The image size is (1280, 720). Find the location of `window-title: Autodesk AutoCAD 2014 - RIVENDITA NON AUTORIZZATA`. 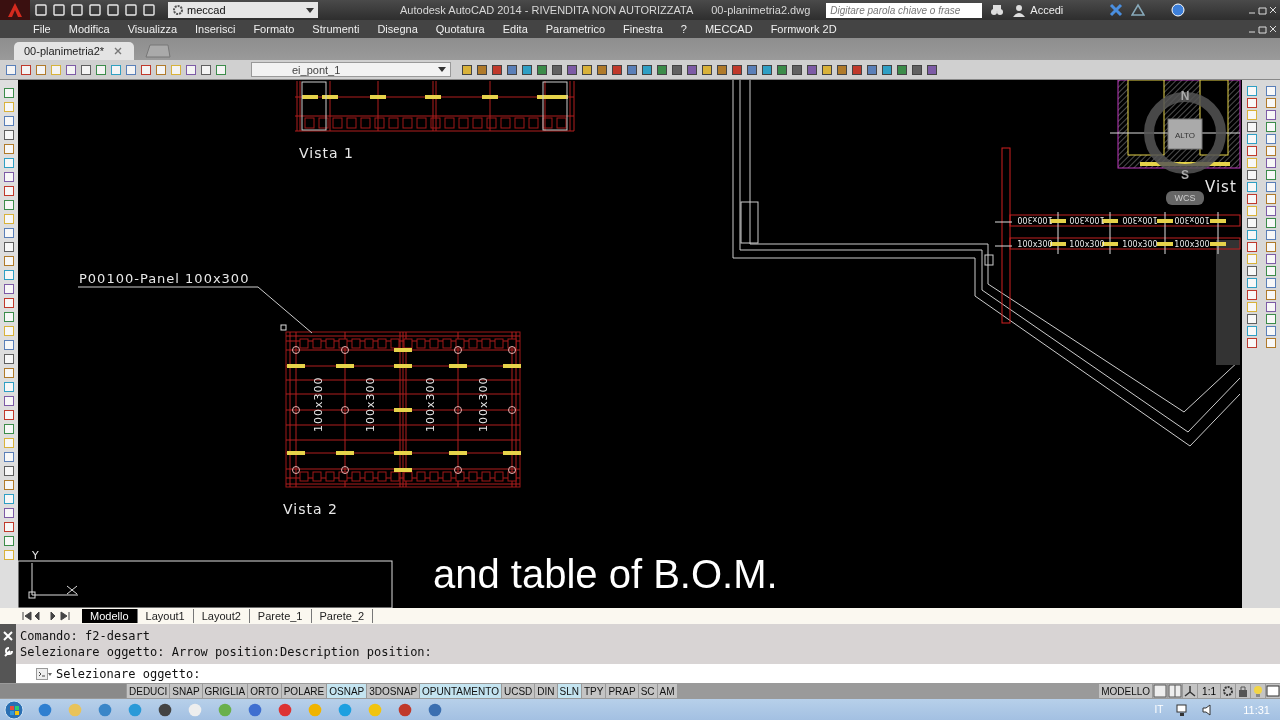

window-title: Autodesk AutoCAD 2014 - RIVENDITA NON AUTORIZZATA is located at coordinates (547, 10).